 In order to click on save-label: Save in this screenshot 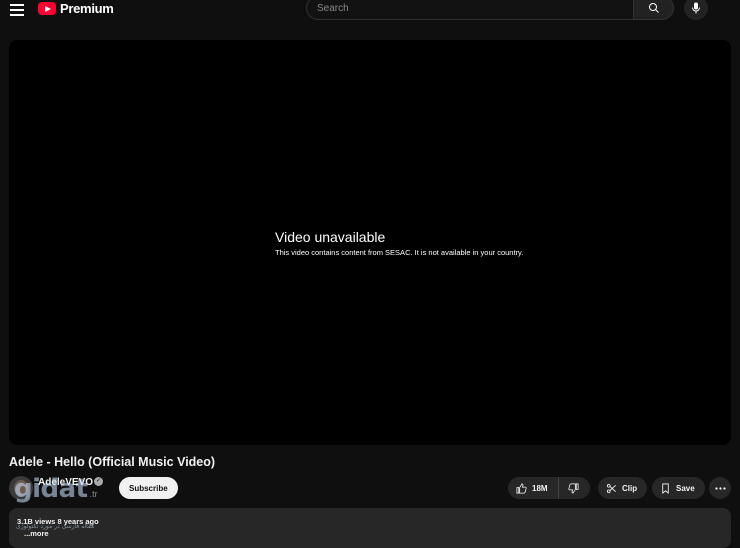, I will do `click(685, 488)`.